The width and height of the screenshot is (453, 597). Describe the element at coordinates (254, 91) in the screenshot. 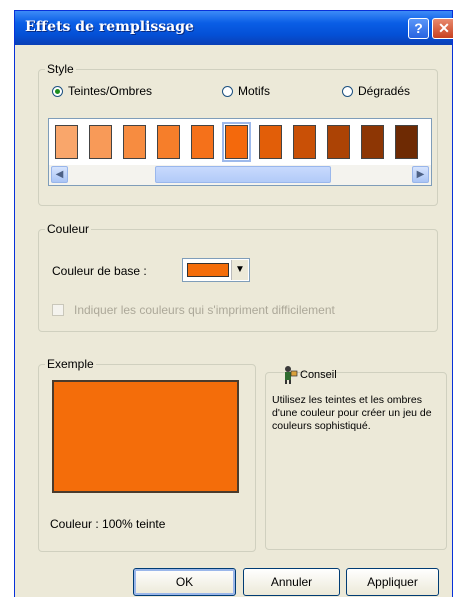

I see `radio-motifs-label: Motifs` at that location.